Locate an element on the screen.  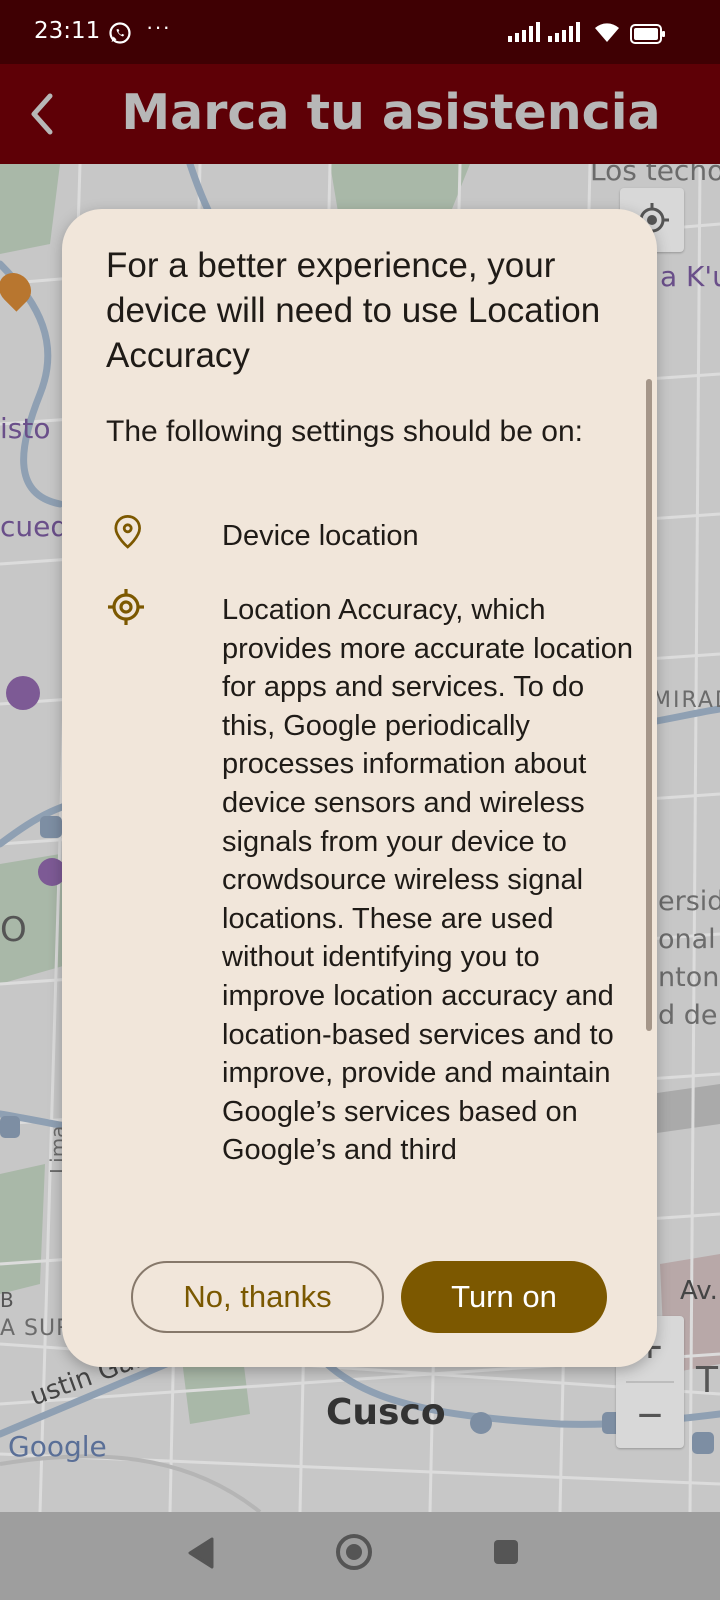
status-bar: 23:11 ··· is located at coordinates (360, 32).